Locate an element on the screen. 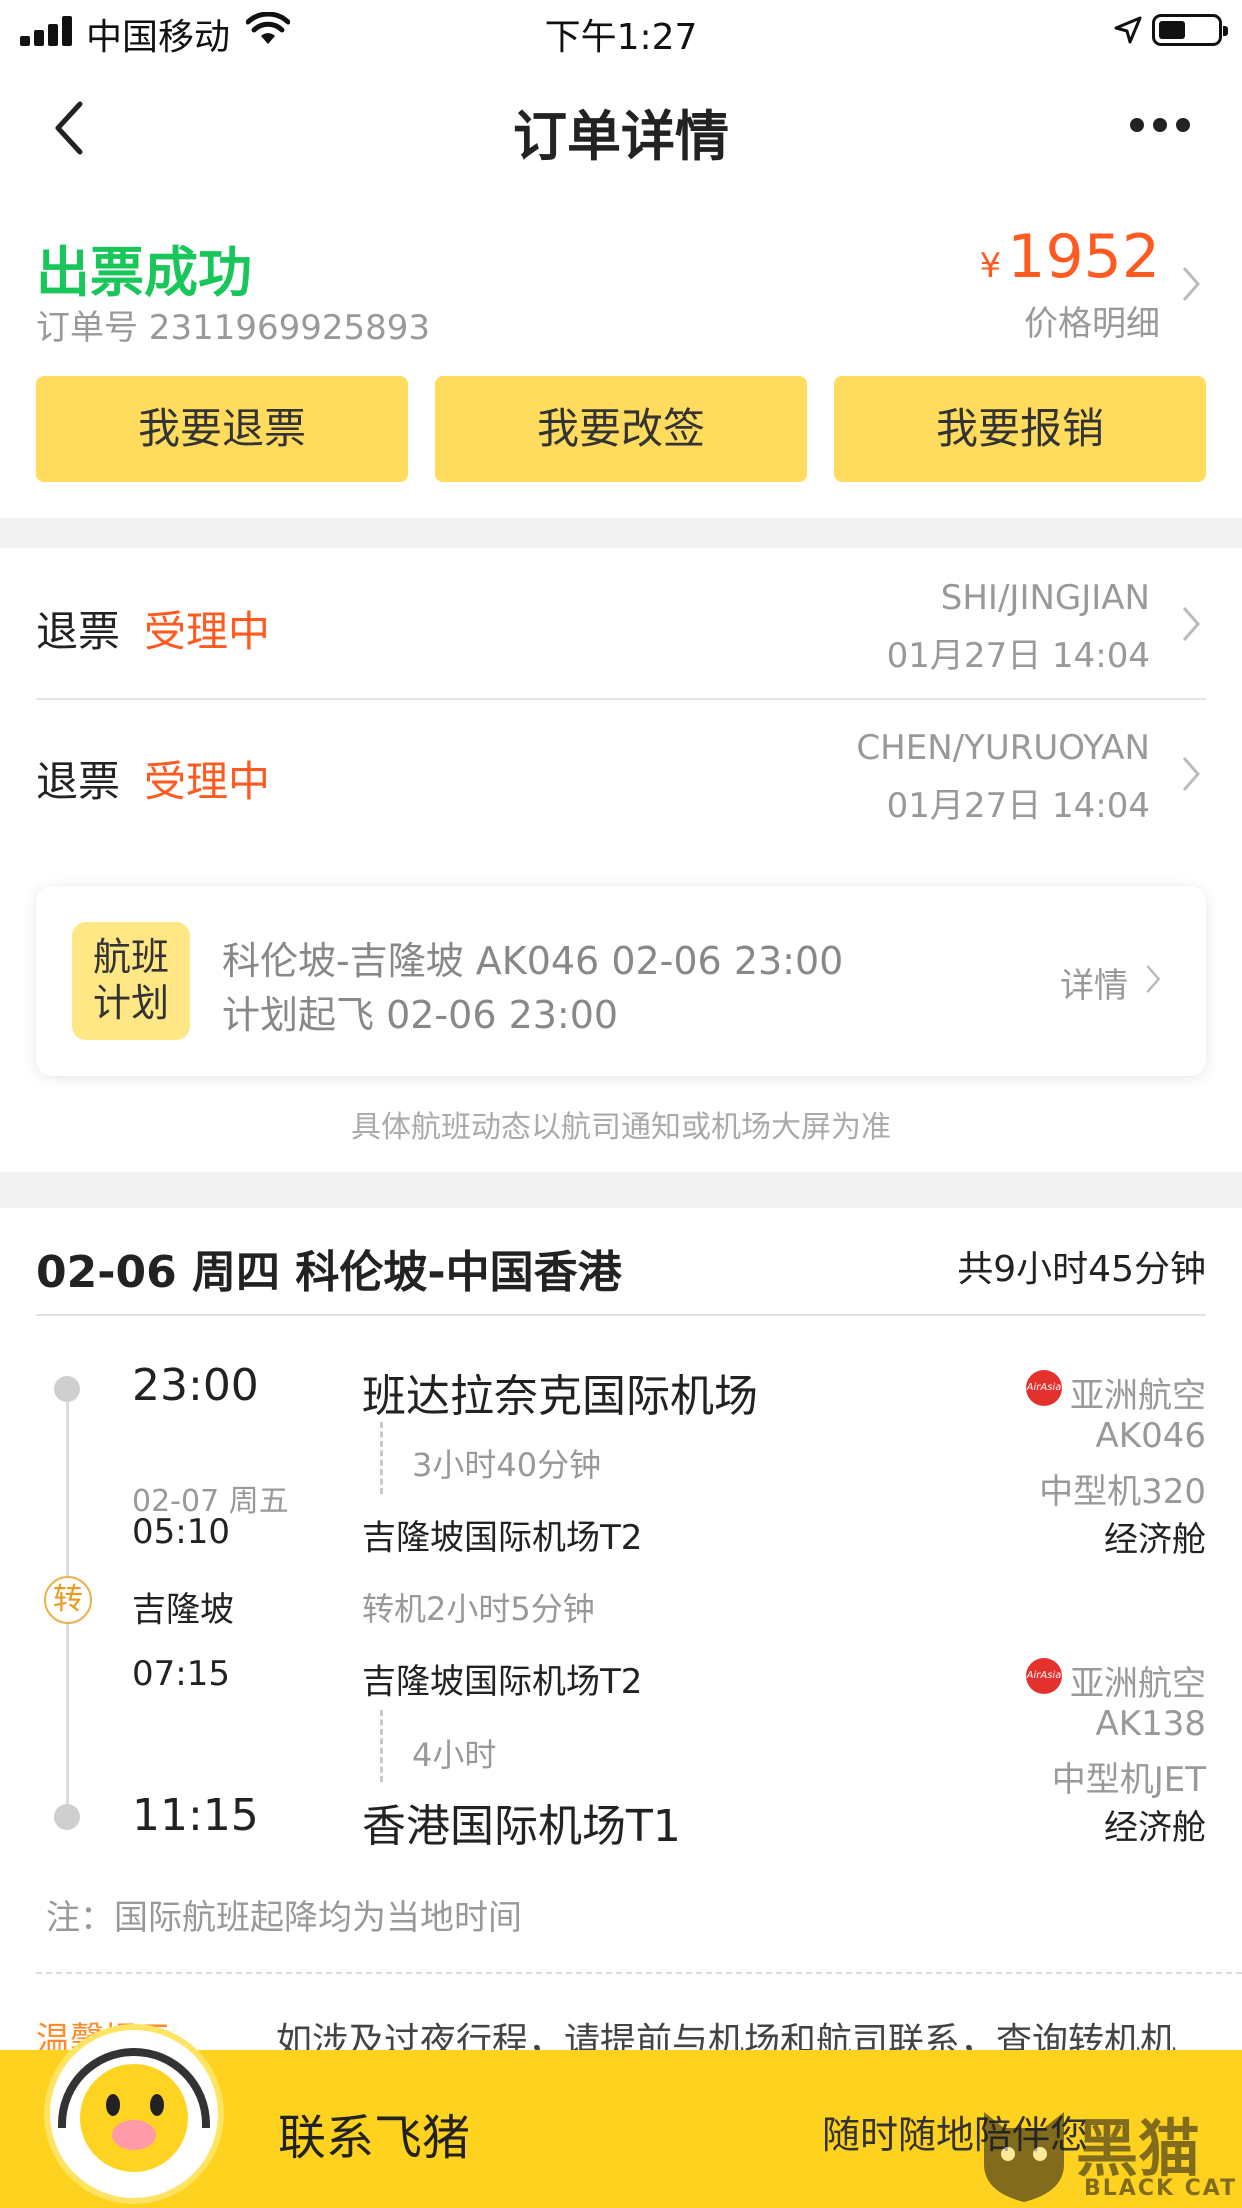 This screenshot has height=2208, width=1242. order-number: 订单号 2311969925893 is located at coordinates (233, 328).